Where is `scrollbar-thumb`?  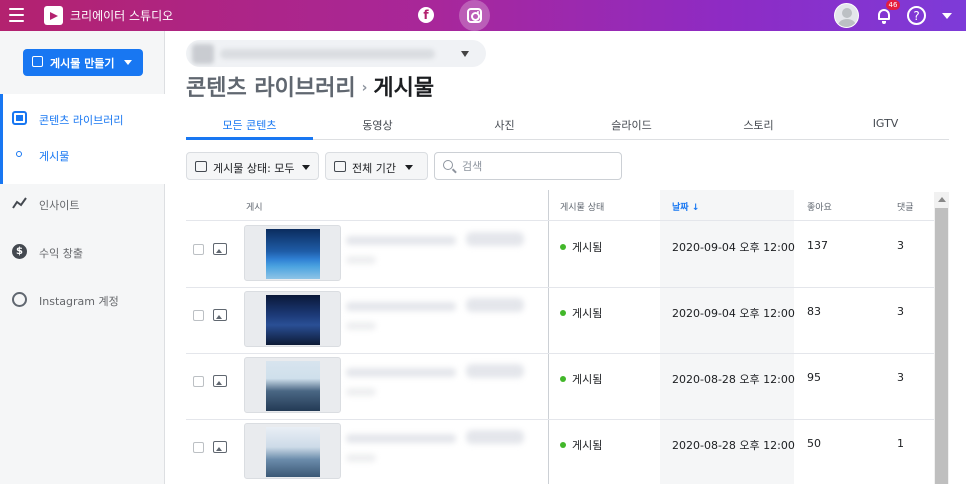 scrollbar-thumb is located at coordinates (941, 346).